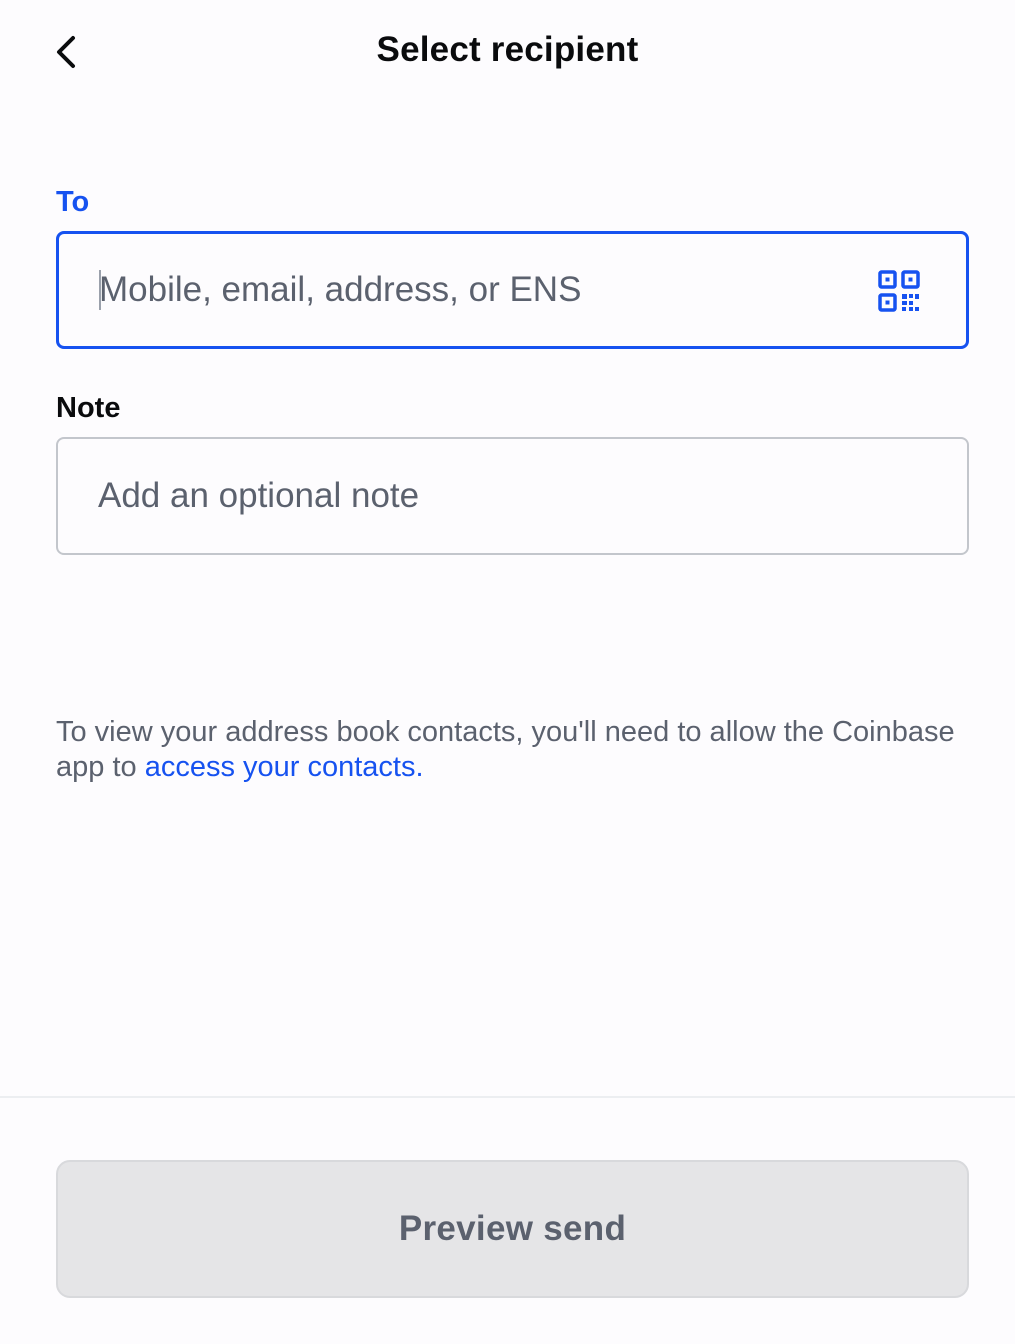 The width and height of the screenshot is (1015, 1344). I want to click on note-field, so click(512, 496).